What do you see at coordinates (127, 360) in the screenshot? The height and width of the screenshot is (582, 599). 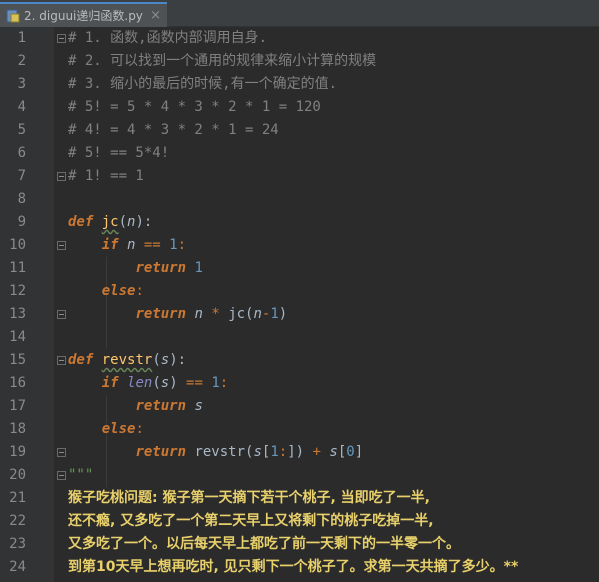 I see `code-token: revstr` at bounding box center [127, 360].